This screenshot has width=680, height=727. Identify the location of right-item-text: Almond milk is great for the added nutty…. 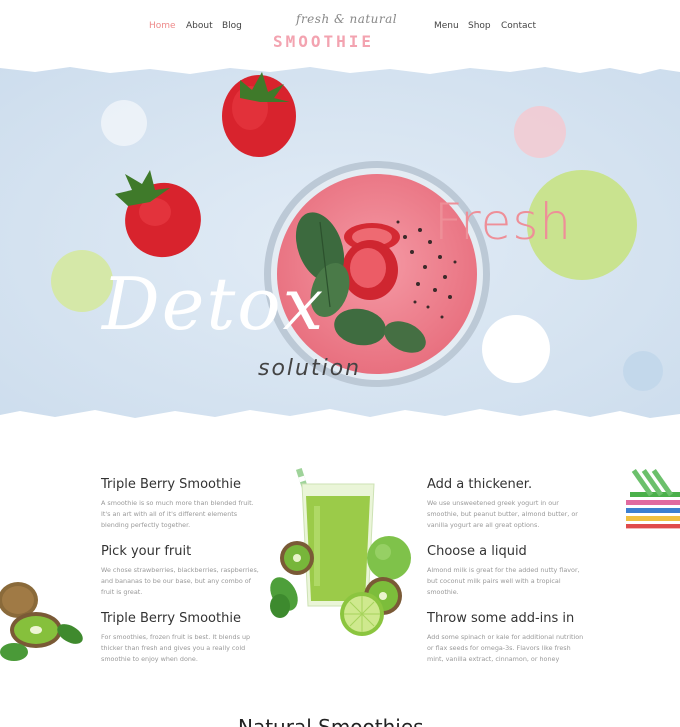
(503, 581).